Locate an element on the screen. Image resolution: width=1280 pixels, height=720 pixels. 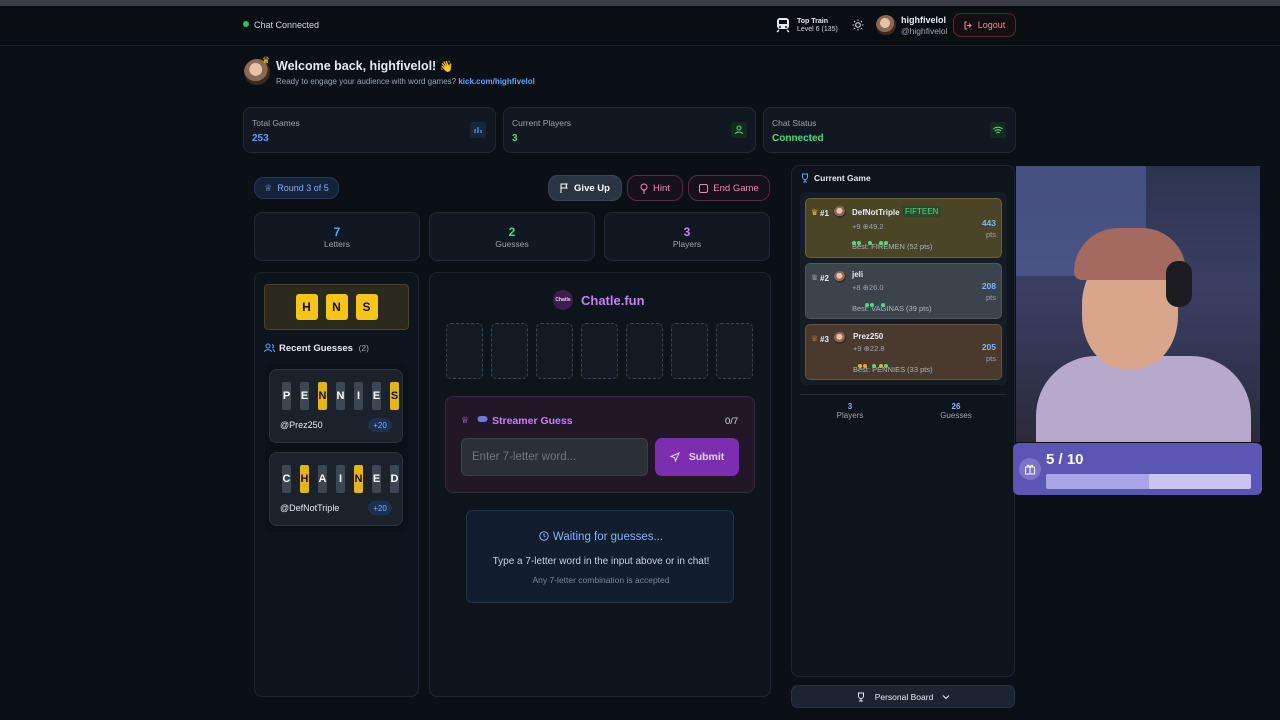
guess-letter-tile: E is located at coordinates (376, 396).